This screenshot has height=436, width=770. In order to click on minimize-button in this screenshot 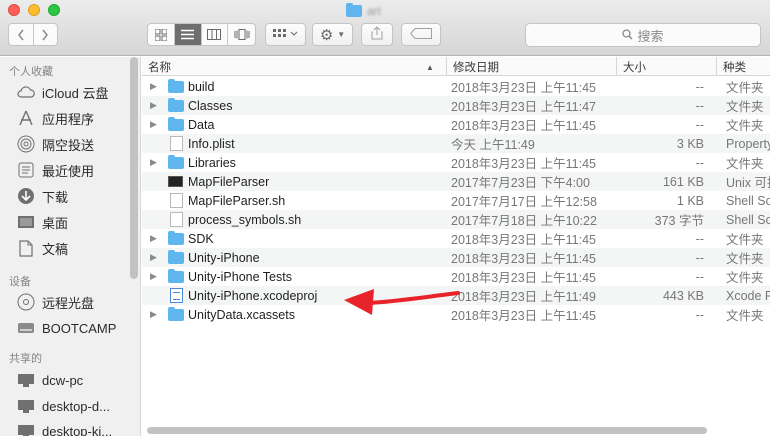, I will do `click(34, 10)`.